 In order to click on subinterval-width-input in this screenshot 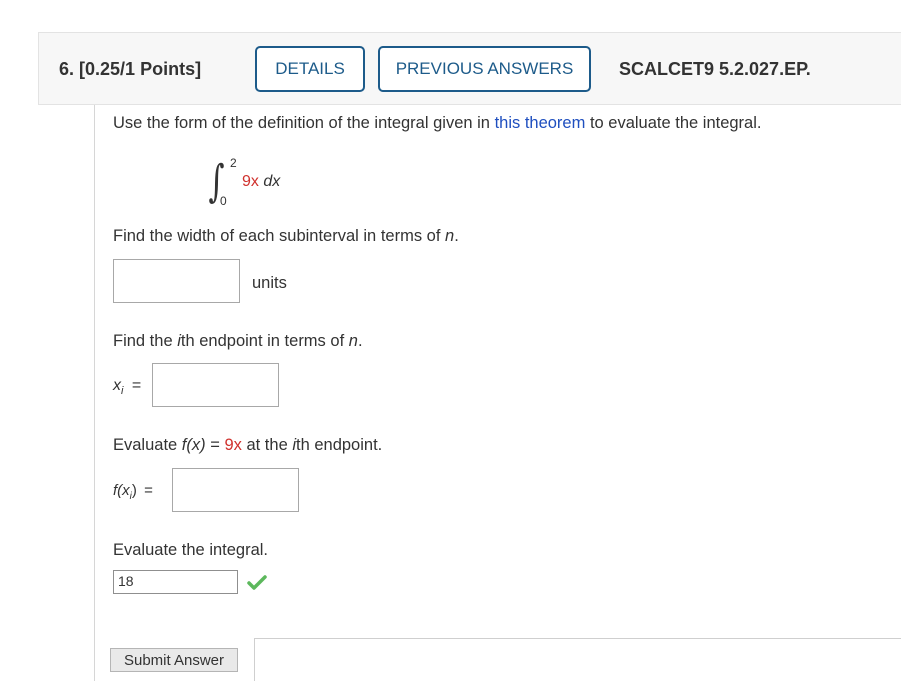, I will do `click(176, 281)`.